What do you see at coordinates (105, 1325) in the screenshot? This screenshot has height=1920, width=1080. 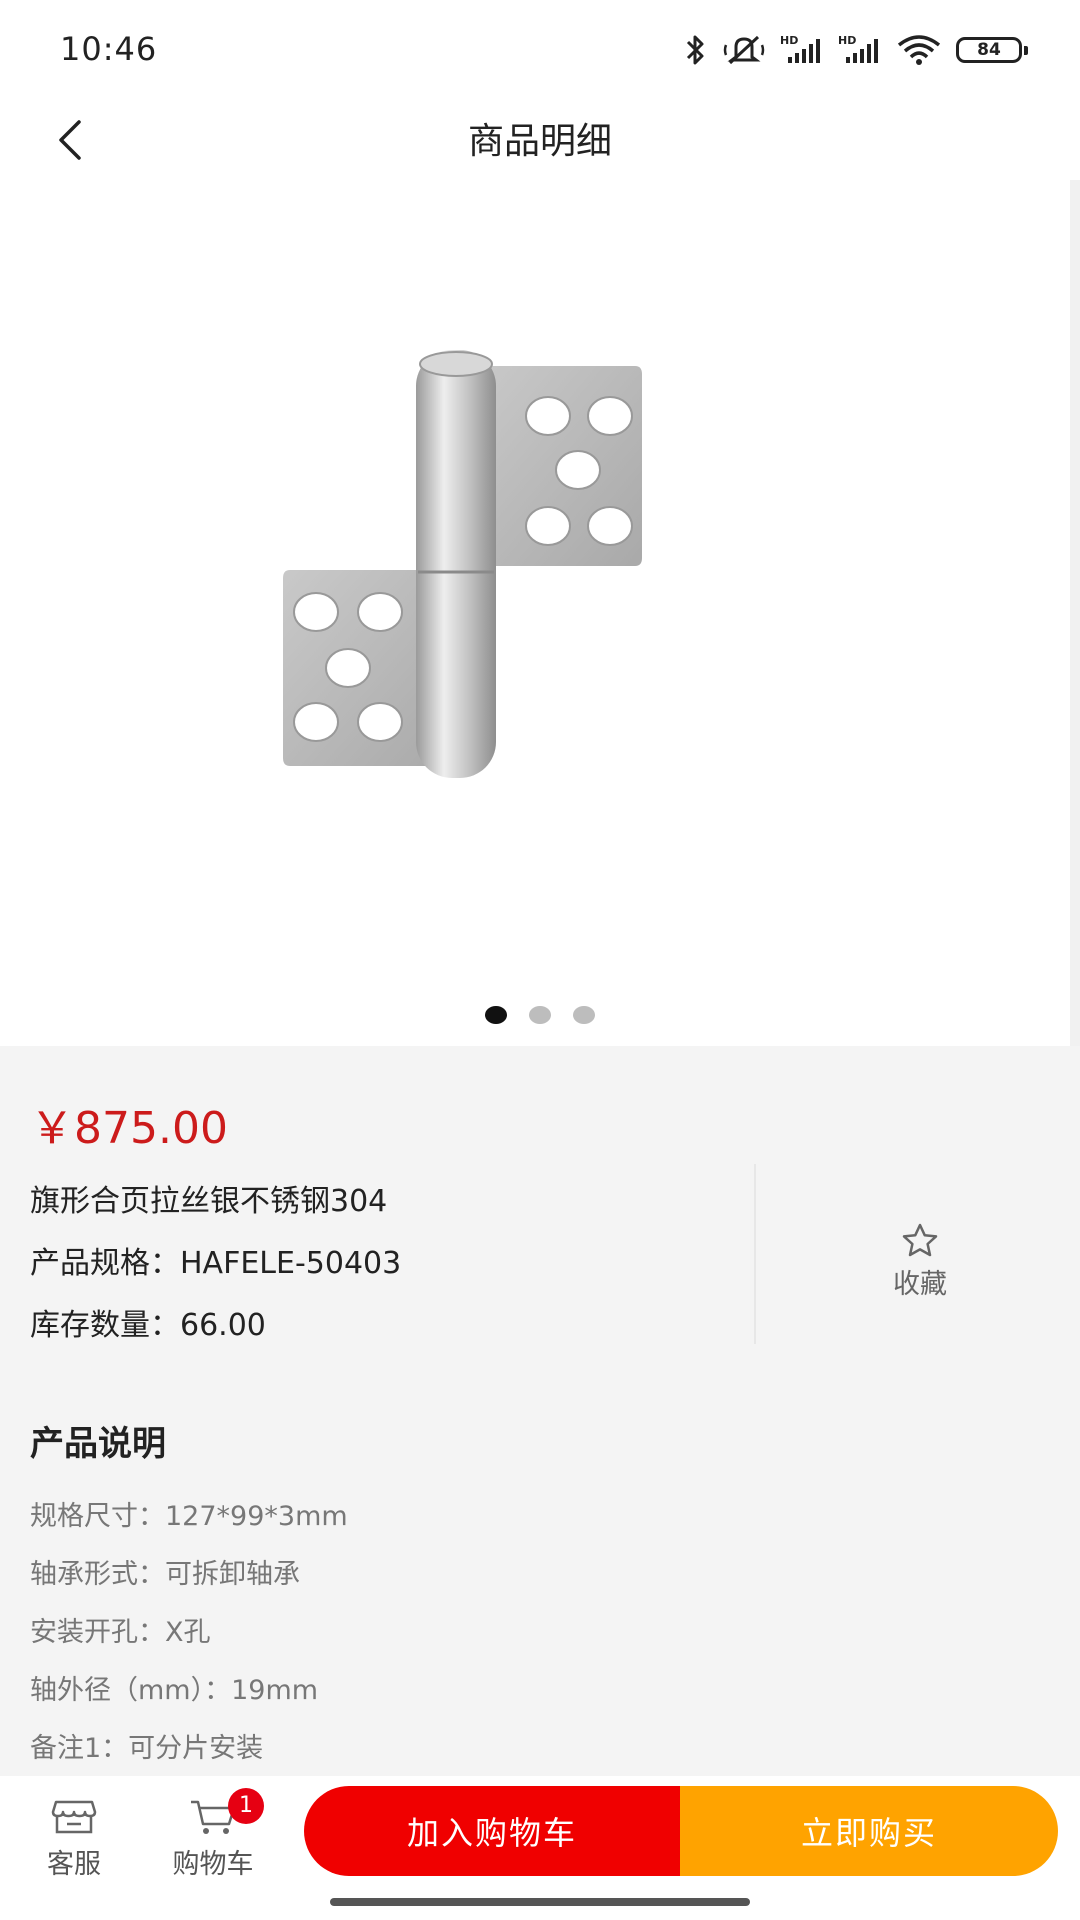 I see `stock-label: 库存数量：` at bounding box center [105, 1325].